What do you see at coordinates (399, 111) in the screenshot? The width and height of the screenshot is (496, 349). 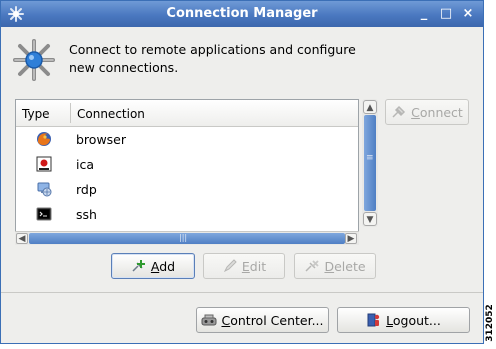 I see `connect-plug-icon` at bounding box center [399, 111].